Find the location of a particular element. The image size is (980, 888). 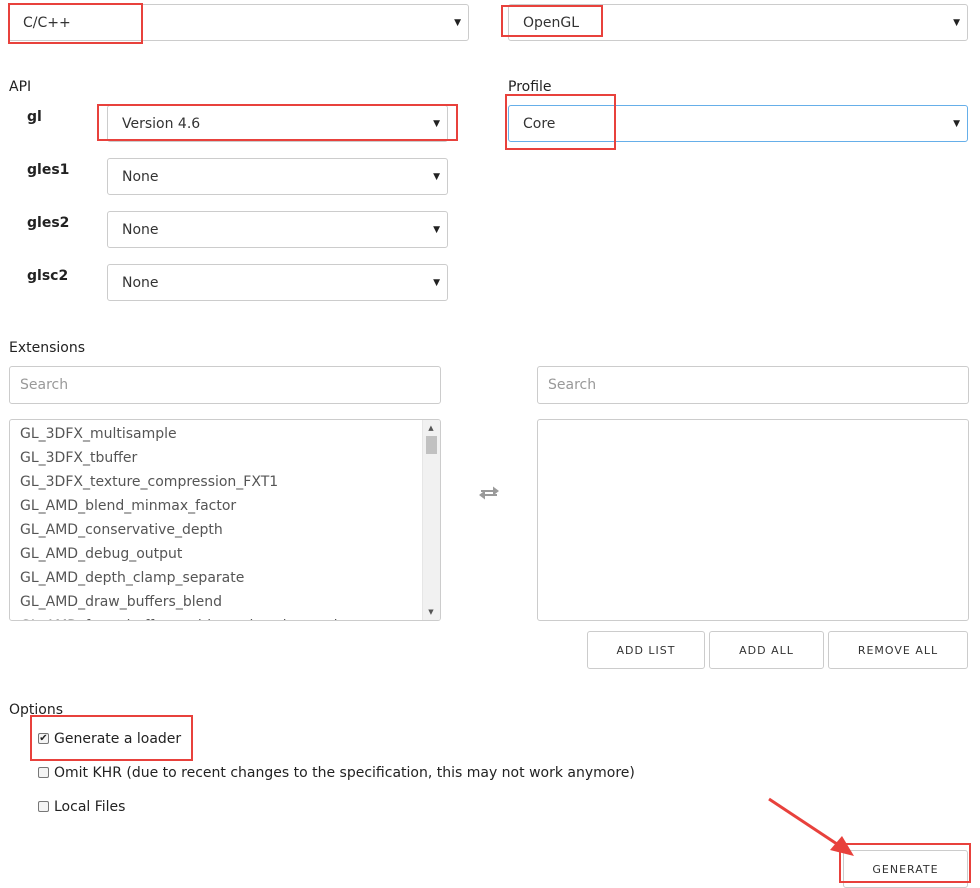

list-item: GL_3DFX_multisample is located at coordinates (221, 434).